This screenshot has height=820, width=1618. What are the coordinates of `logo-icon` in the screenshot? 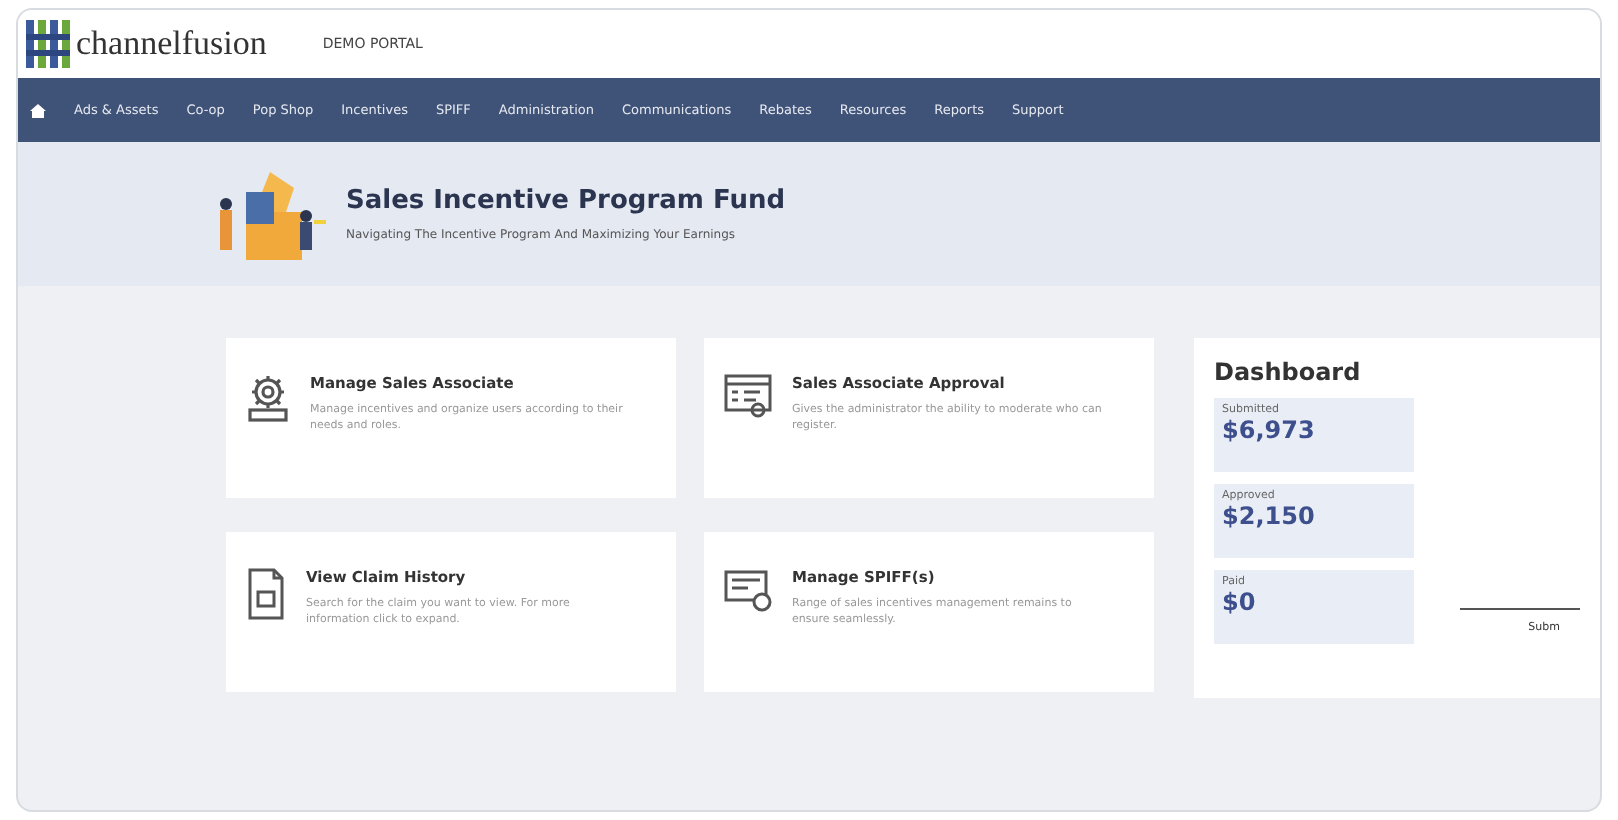 It's located at (48, 44).